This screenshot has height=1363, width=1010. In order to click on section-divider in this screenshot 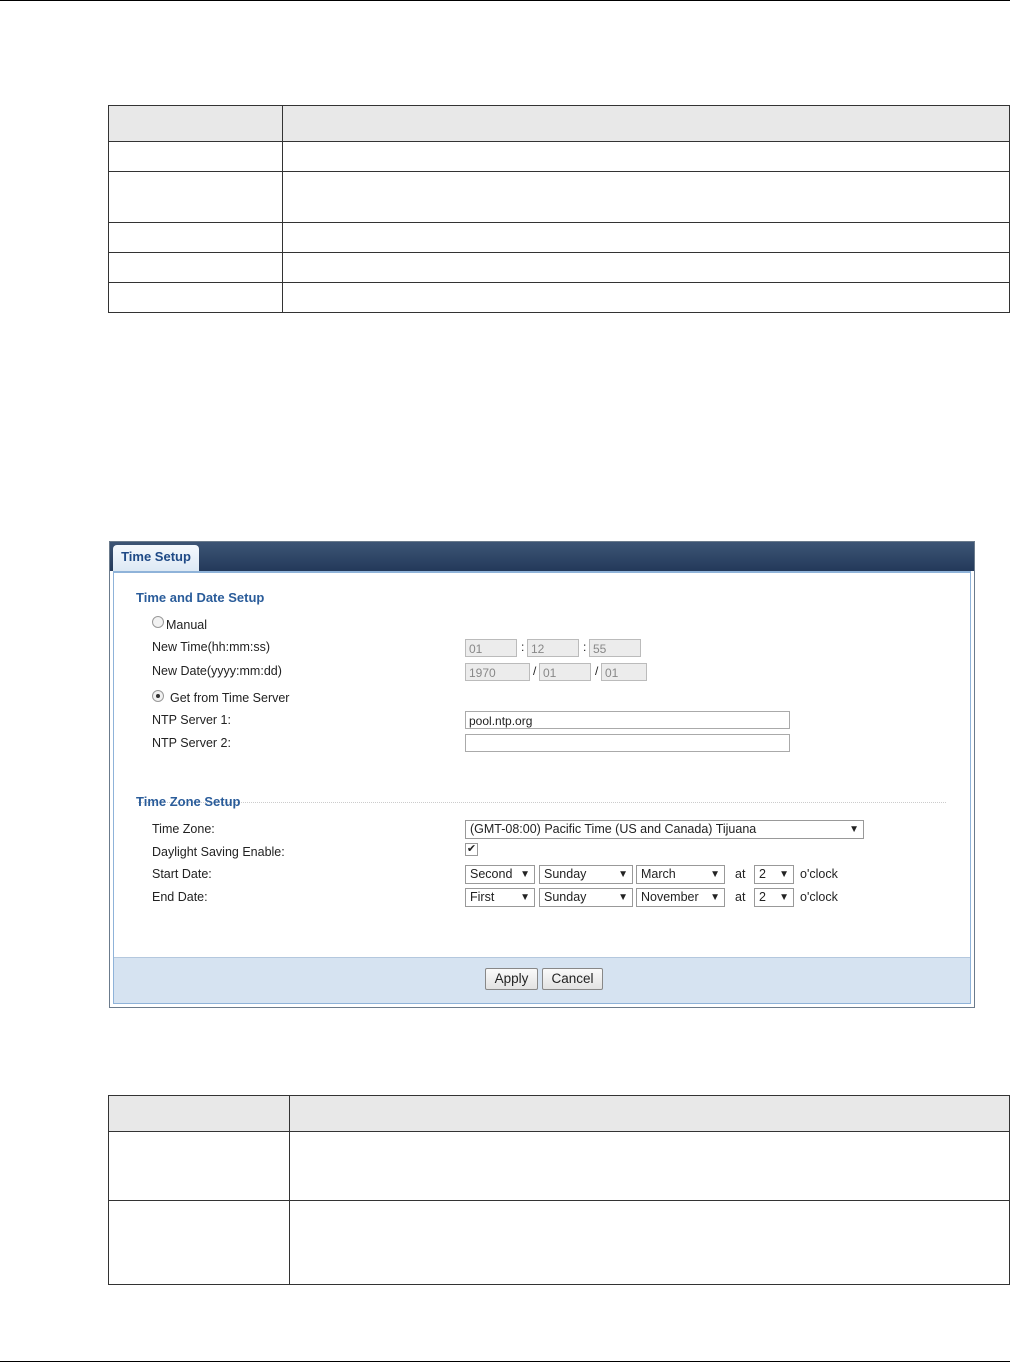, I will do `click(542, 802)`.